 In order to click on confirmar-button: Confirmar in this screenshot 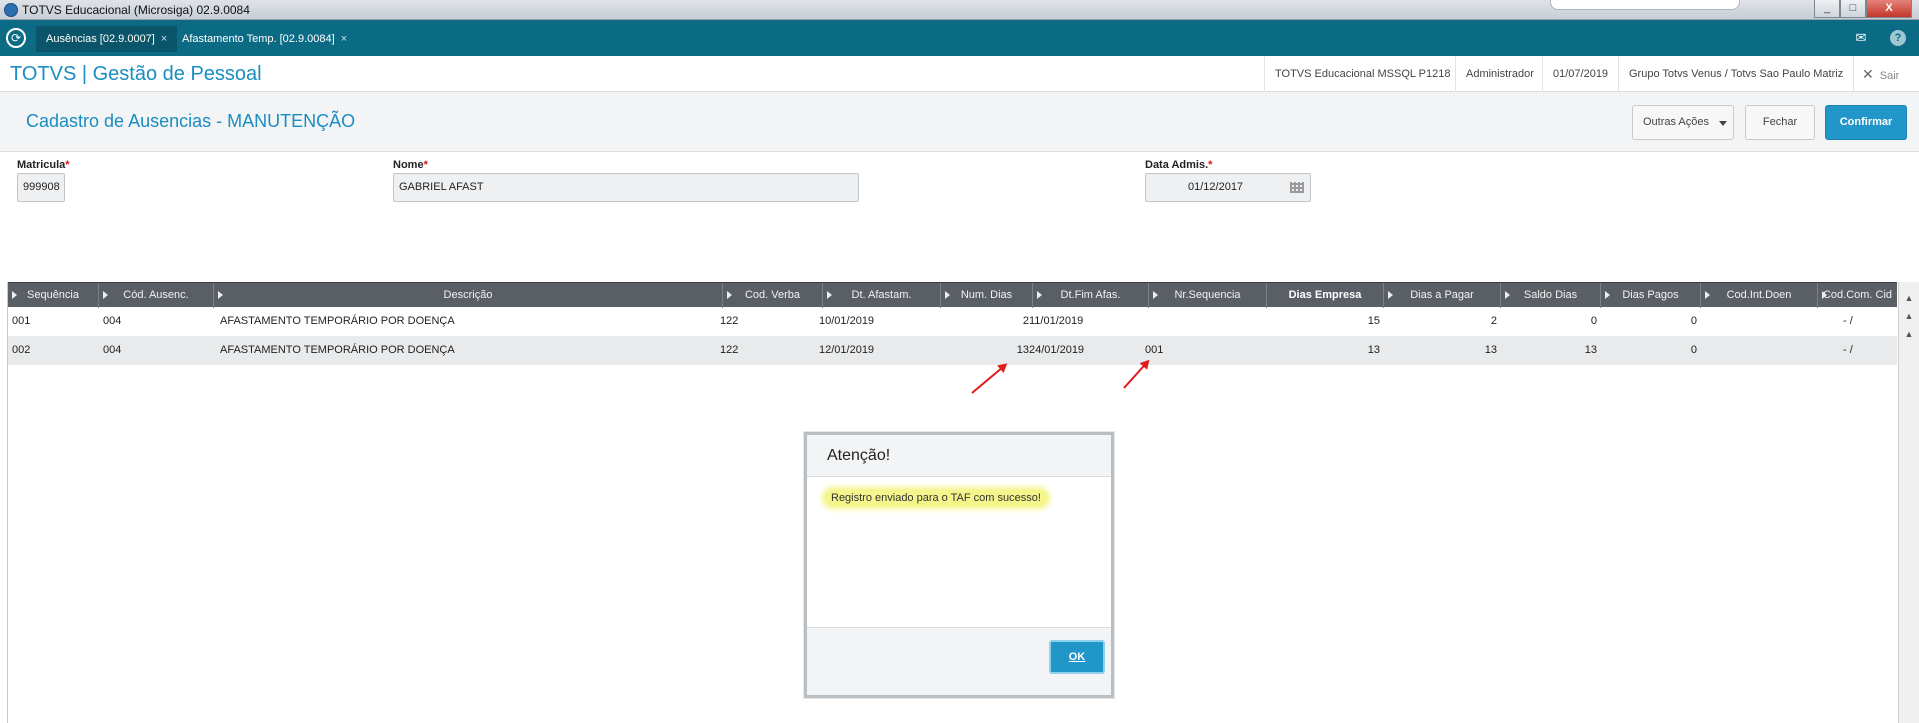, I will do `click(1866, 122)`.